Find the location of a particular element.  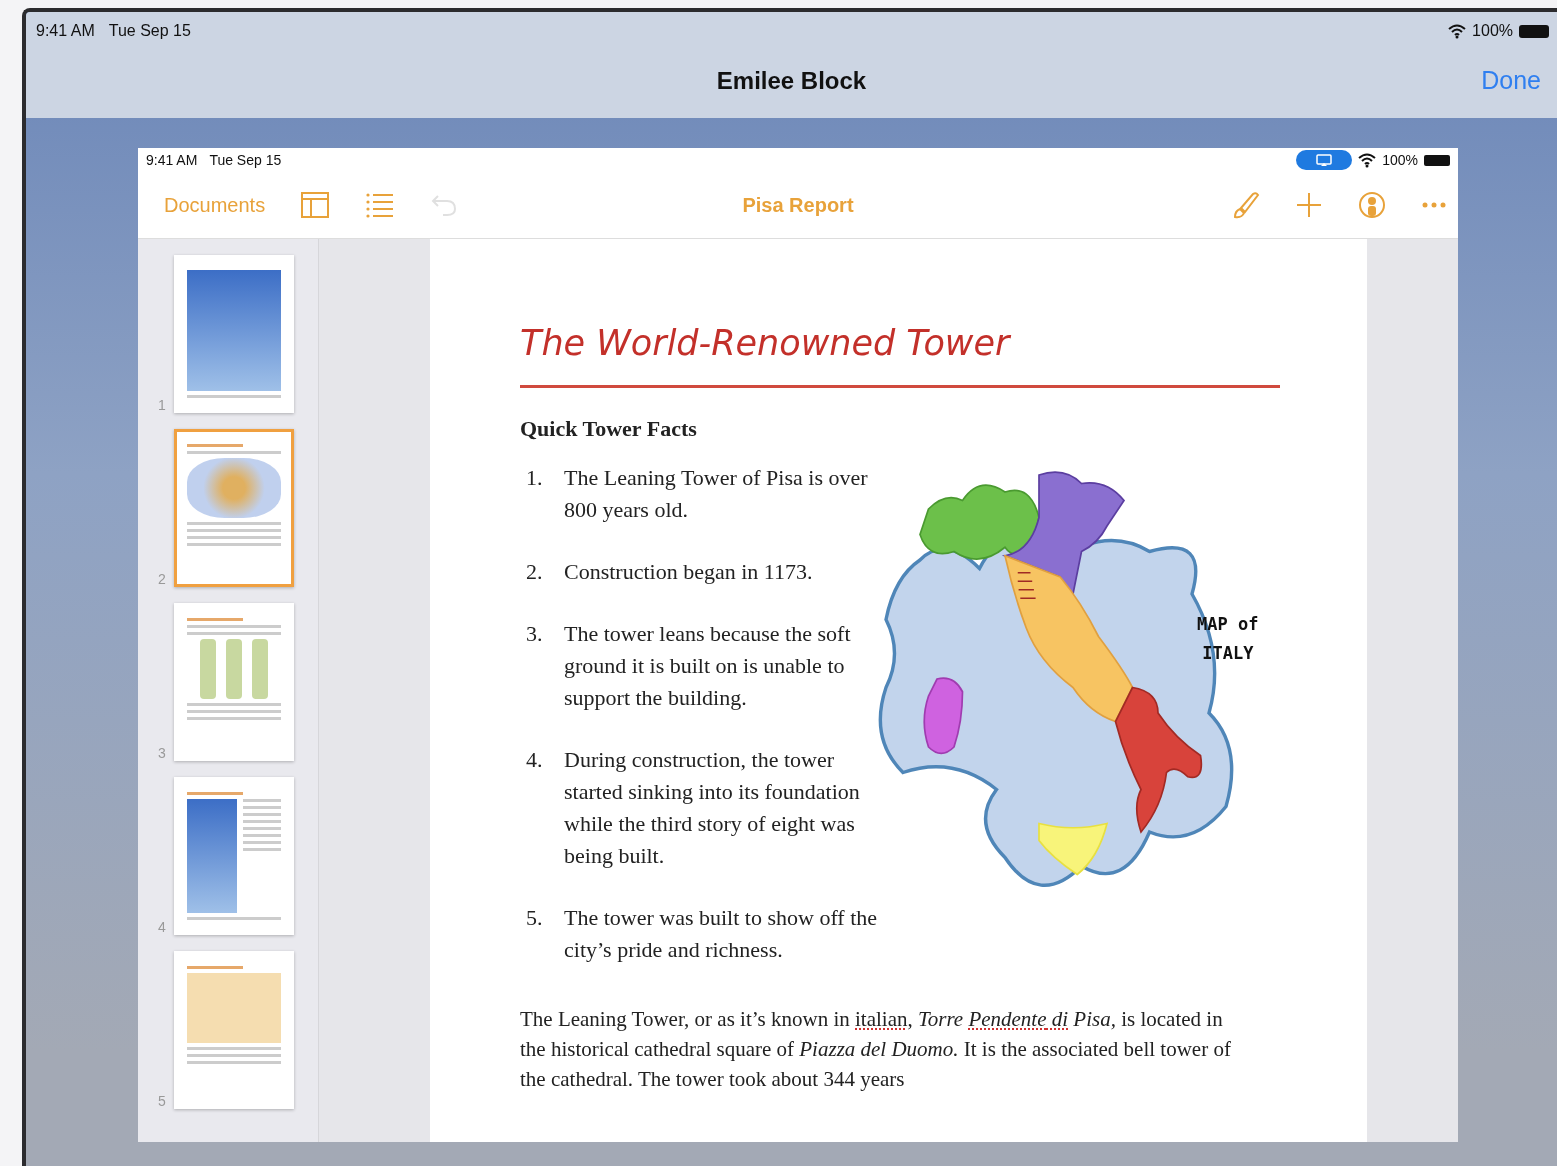

more-icon is located at coordinates (1434, 205).